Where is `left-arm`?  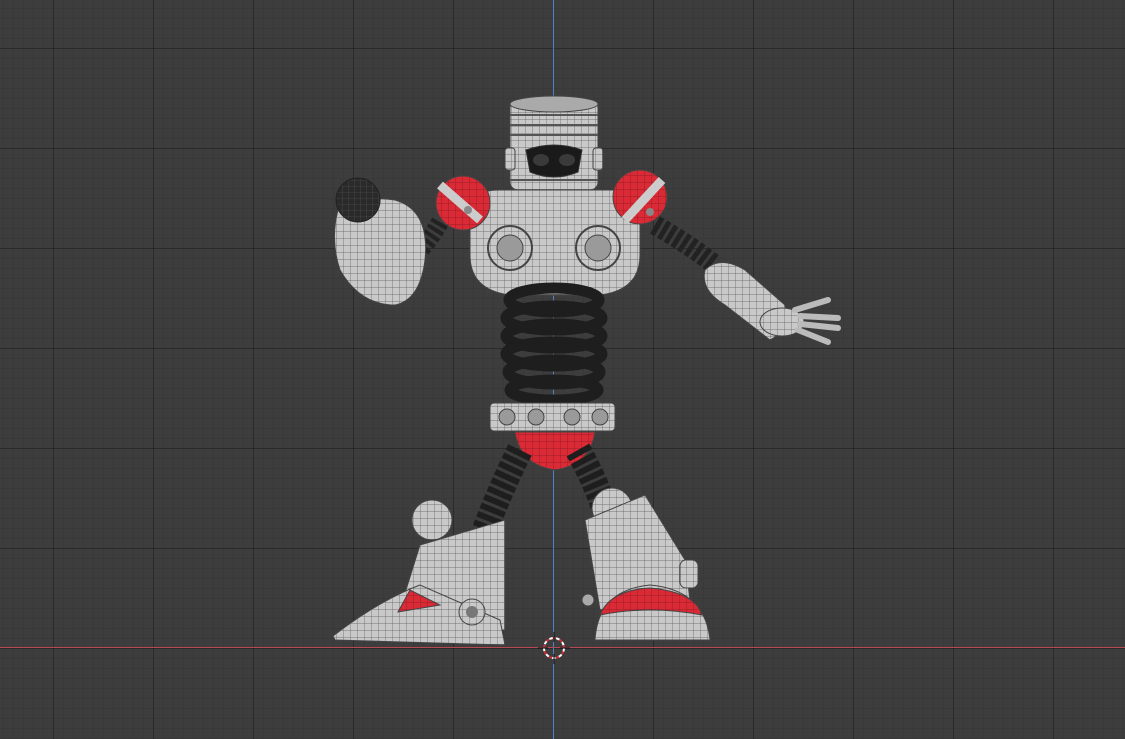 left-arm is located at coordinates (391, 241).